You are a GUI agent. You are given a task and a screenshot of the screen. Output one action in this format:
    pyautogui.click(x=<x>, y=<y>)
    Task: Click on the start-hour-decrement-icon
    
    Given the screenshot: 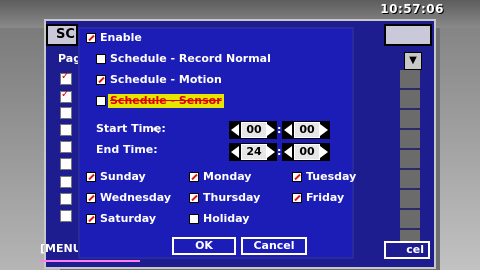 What is the action you would take?
    pyautogui.click(x=235, y=130)
    